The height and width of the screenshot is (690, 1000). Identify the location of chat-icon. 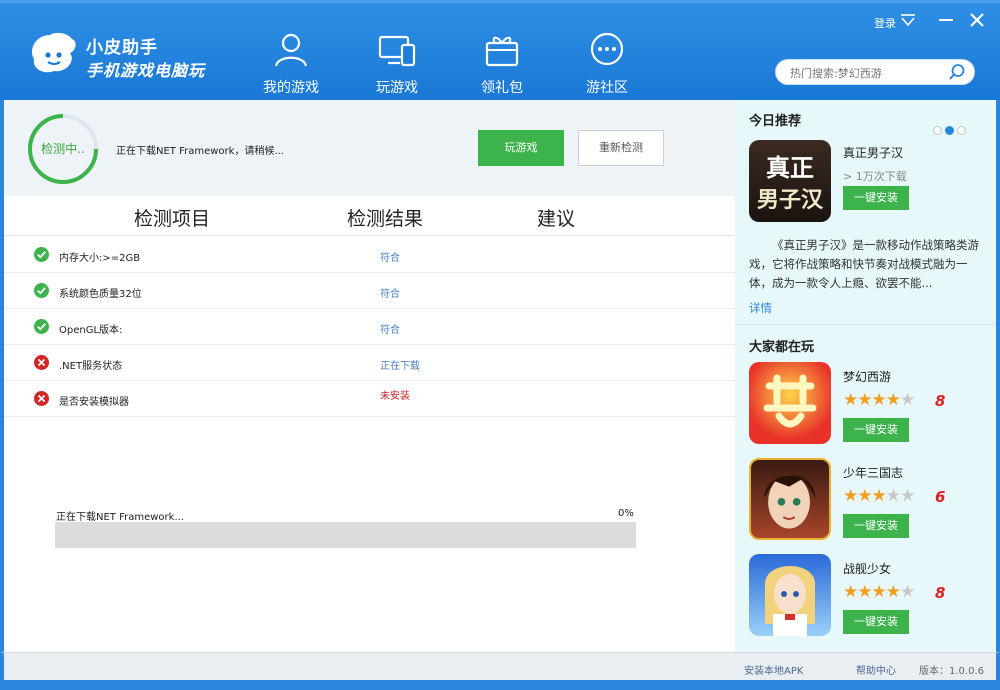
(607, 49).